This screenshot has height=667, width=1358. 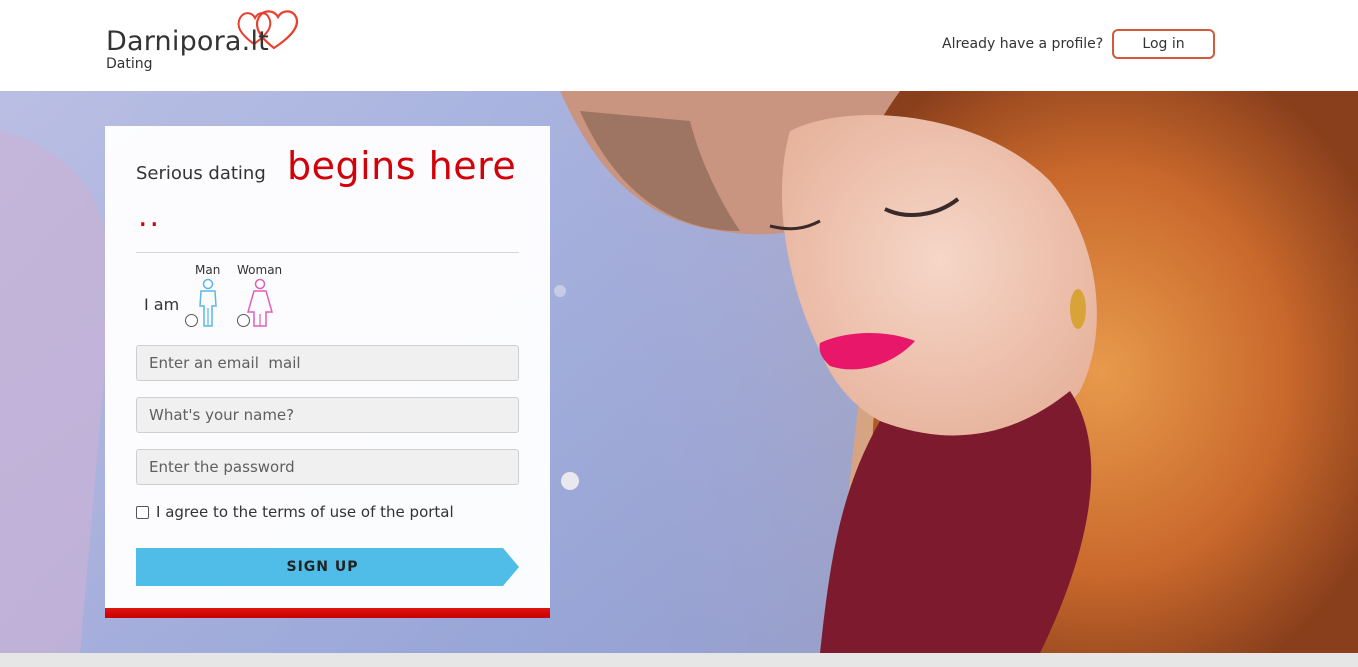 What do you see at coordinates (201, 173) in the screenshot?
I see `serious-dating-text: Serious dating` at bounding box center [201, 173].